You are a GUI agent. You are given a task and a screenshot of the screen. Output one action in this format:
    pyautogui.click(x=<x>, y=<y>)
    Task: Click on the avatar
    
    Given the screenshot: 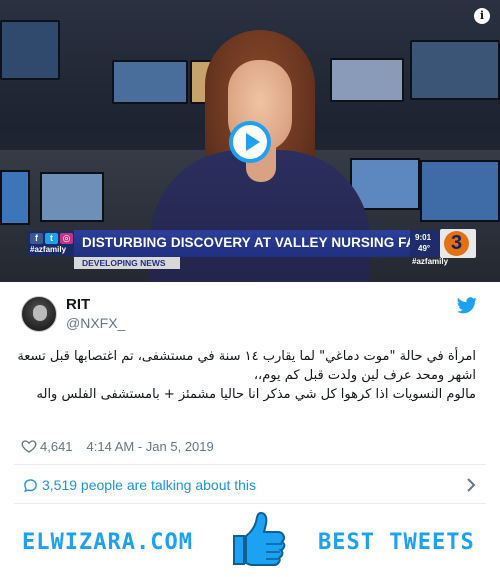 What is the action you would take?
    pyautogui.click(x=39, y=314)
    